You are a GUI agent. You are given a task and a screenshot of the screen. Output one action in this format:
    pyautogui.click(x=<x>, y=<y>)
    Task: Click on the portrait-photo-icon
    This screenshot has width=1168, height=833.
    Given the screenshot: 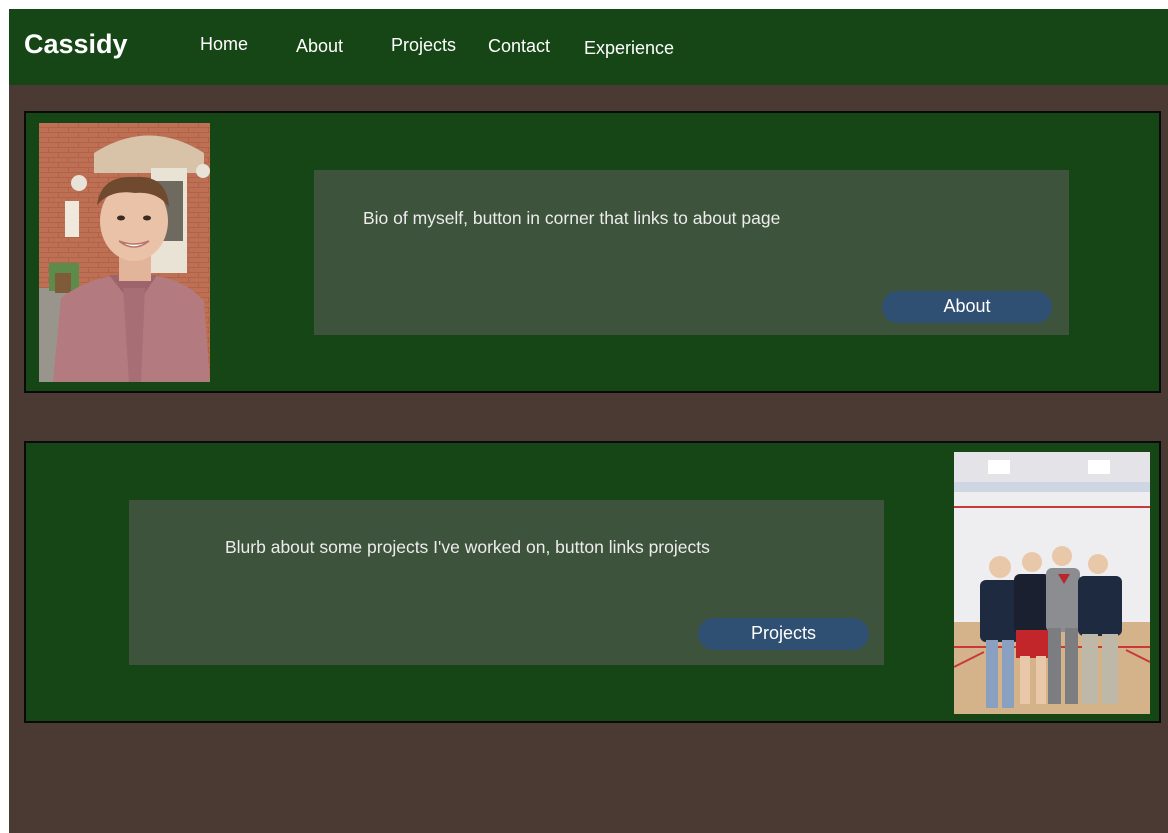 What is the action you would take?
    pyautogui.click(x=124, y=252)
    